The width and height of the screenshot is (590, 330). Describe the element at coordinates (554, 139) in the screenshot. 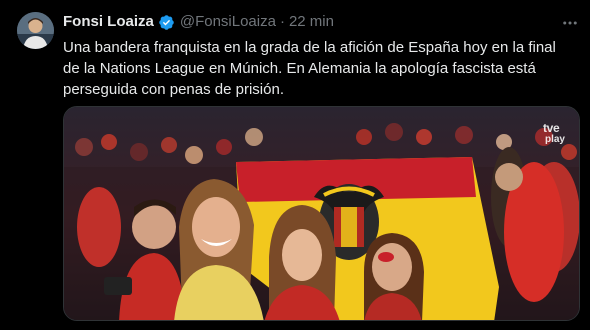

I see `watermark-line-2: play` at that location.